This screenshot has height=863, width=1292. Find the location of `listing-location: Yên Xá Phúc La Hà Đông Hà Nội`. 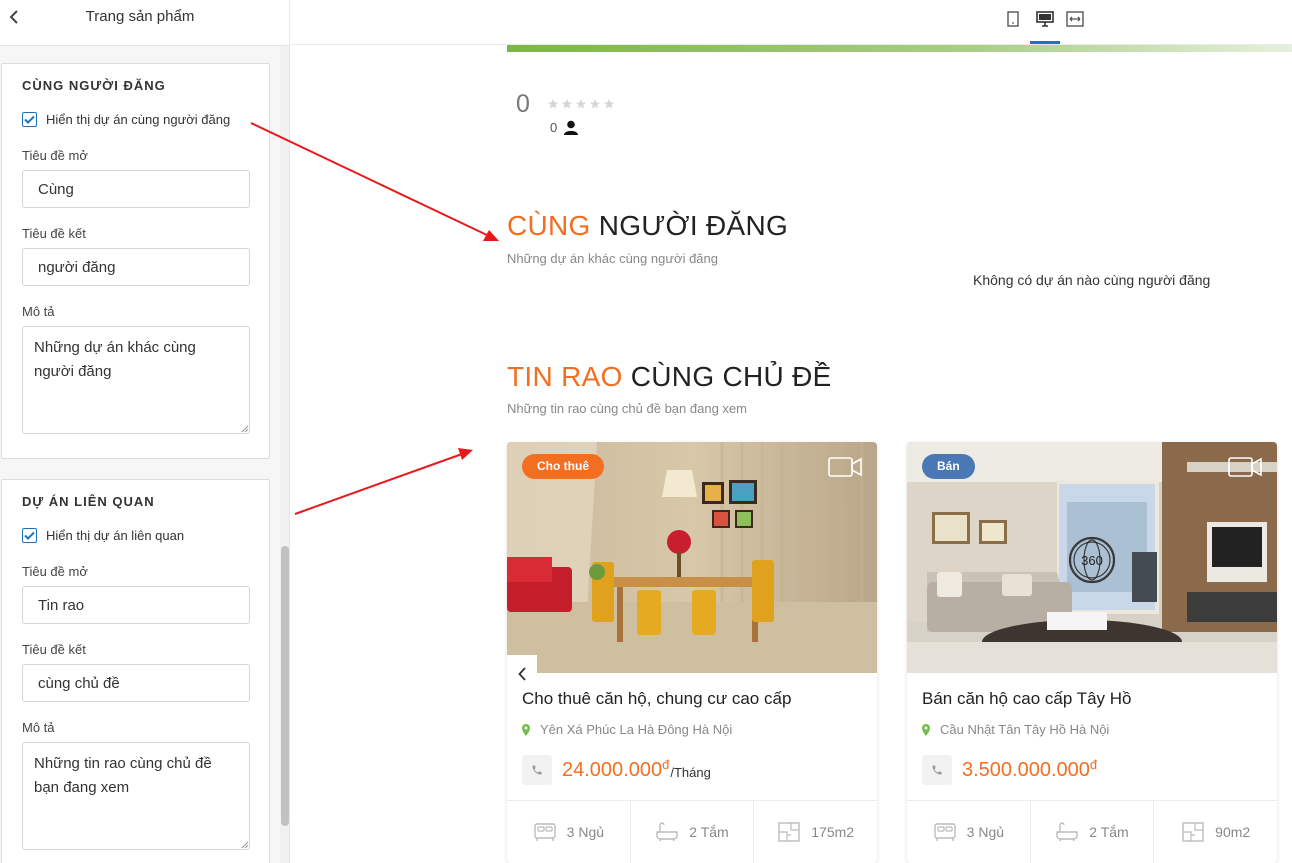

listing-location: Yên Xá Phúc La Hà Đông Hà Nội is located at coordinates (627, 729).